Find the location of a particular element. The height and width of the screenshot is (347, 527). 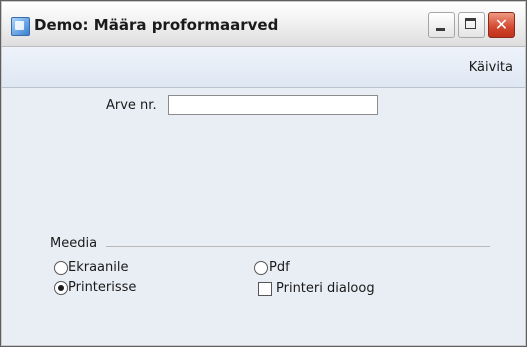

media-section-divider is located at coordinates (298, 246).